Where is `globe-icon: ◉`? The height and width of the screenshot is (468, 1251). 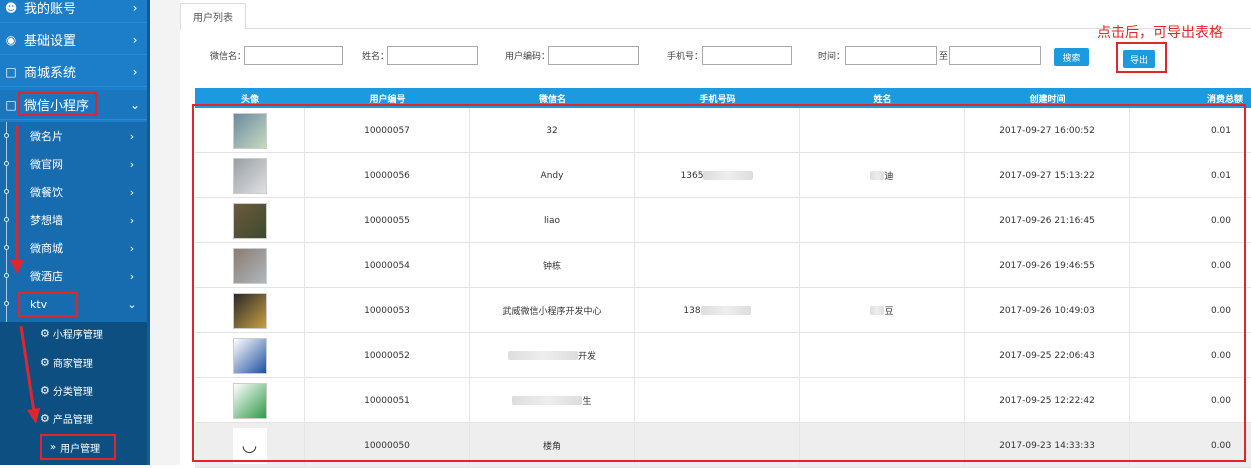 globe-icon: ◉ is located at coordinates (11, 39).